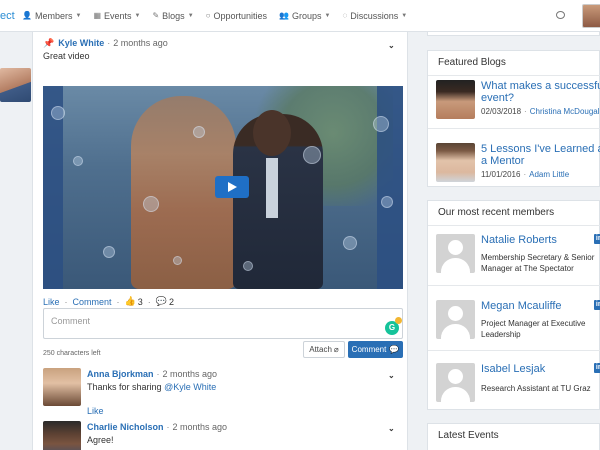 This screenshot has height=450, width=600. I want to click on blog-meta: 11/01/2016 · Adam Little, so click(525, 174).